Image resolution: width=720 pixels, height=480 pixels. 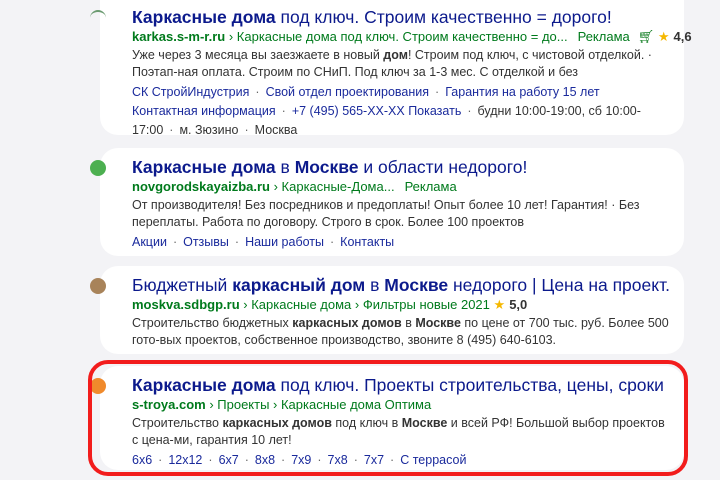 What do you see at coordinates (522, 92) in the screenshot?
I see `sitelink: Гарантия на работу 15 лет` at bounding box center [522, 92].